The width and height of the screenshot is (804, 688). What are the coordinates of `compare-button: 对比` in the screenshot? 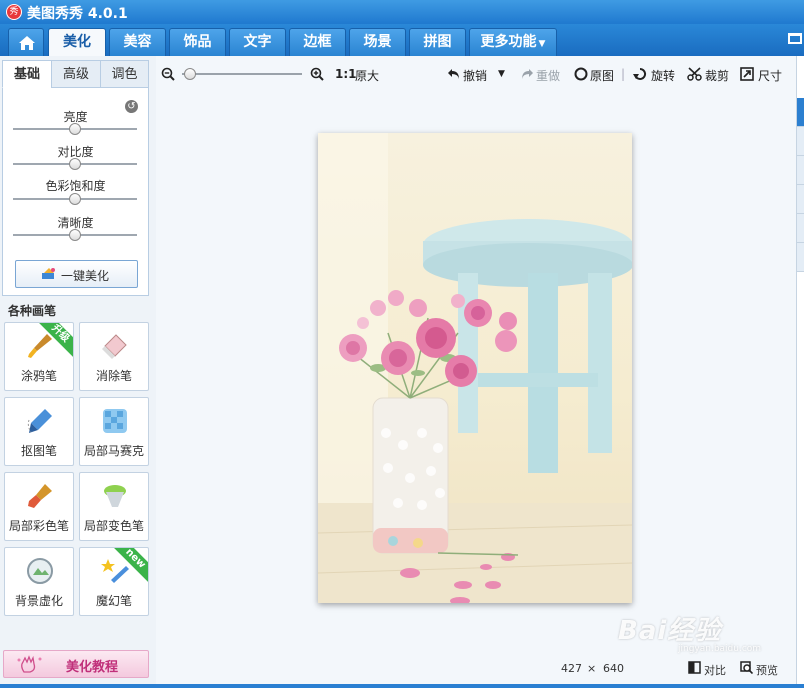 It's located at (715, 670).